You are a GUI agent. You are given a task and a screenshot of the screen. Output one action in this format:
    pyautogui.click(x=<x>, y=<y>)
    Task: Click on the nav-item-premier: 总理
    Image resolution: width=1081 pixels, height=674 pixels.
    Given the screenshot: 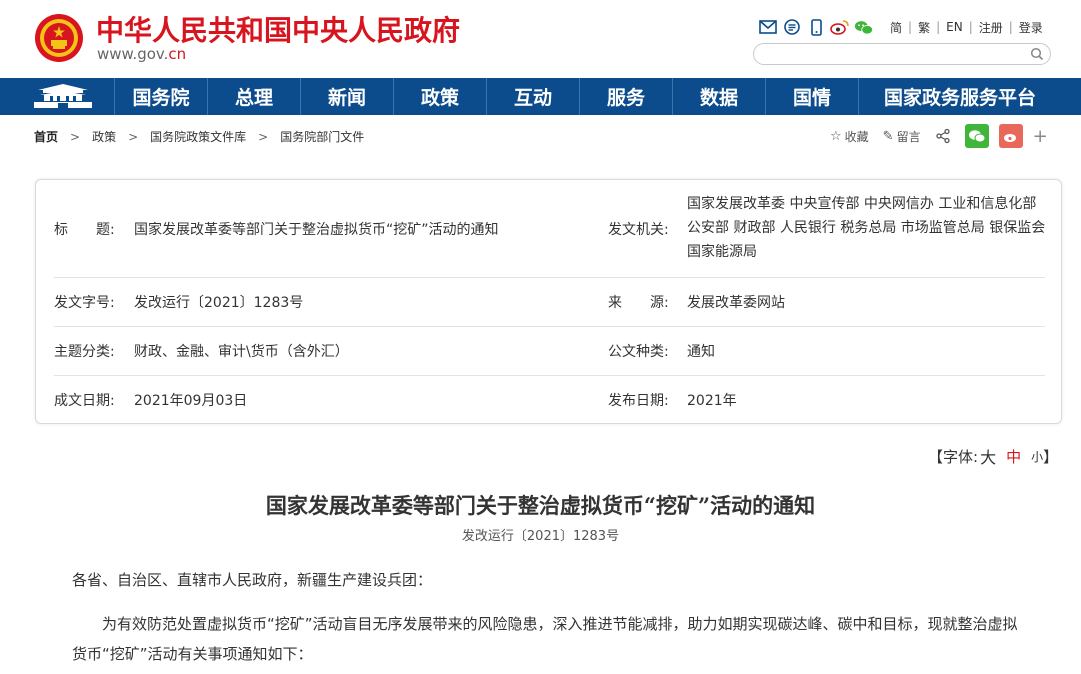 What is the action you would take?
    pyautogui.click(x=253, y=96)
    